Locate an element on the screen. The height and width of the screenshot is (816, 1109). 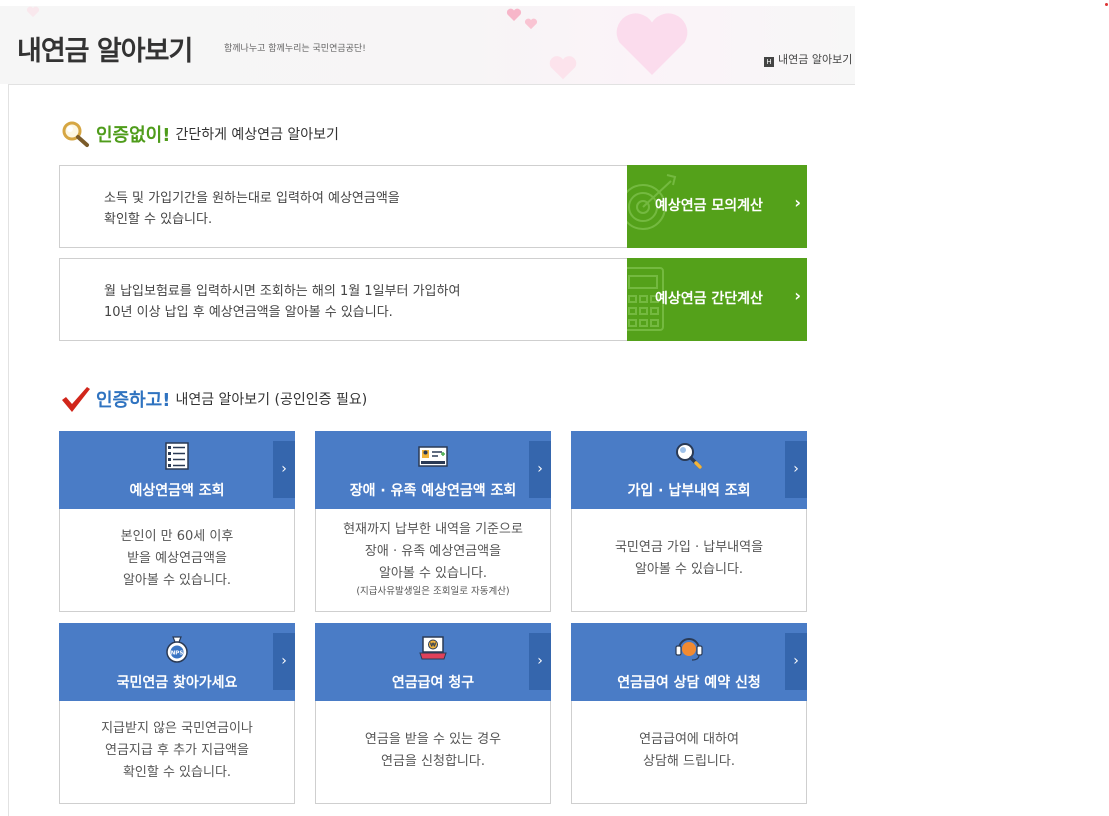
consultation-reservation-button: 연금급여 상담 예약 신청 › is located at coordinates (689, 662).